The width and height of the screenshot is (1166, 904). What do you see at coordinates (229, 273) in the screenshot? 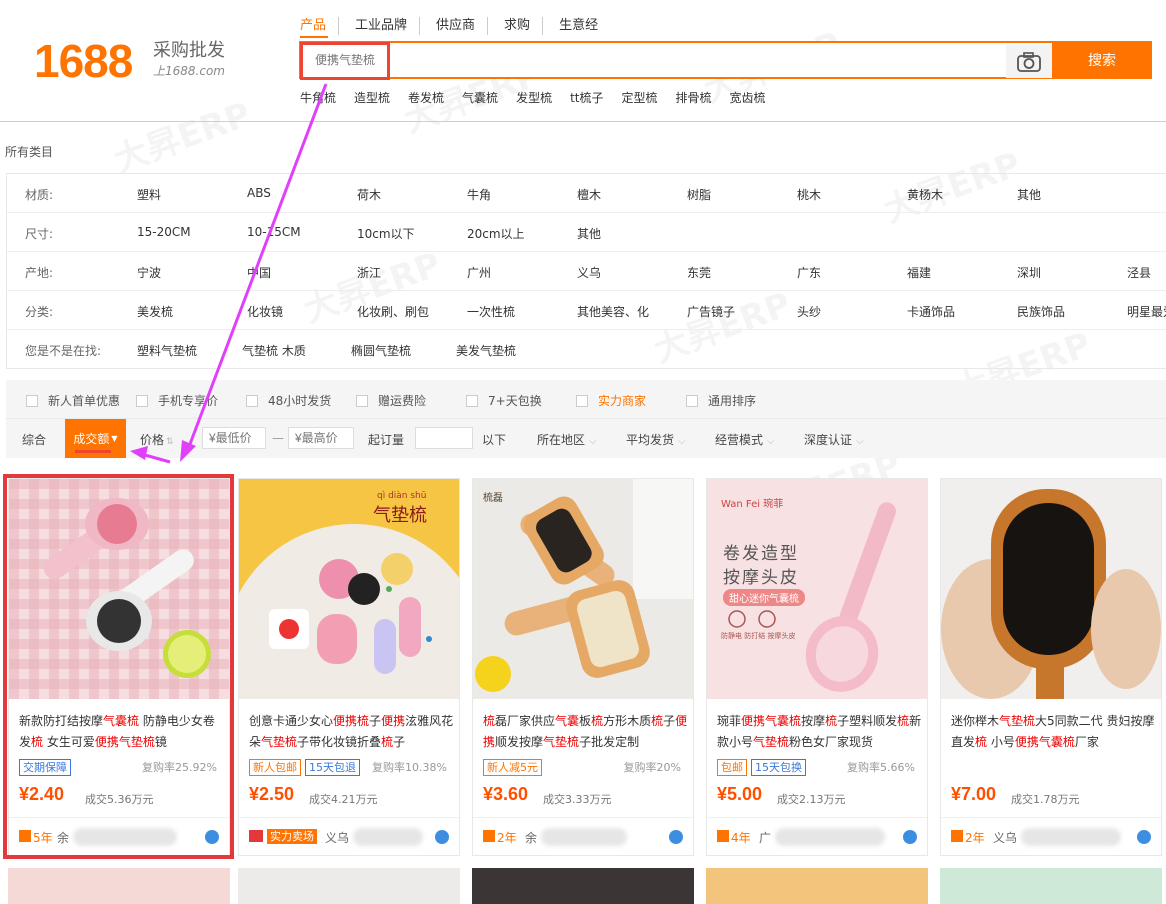
I see `annotation-arrows` at bounding box center [229, 273].